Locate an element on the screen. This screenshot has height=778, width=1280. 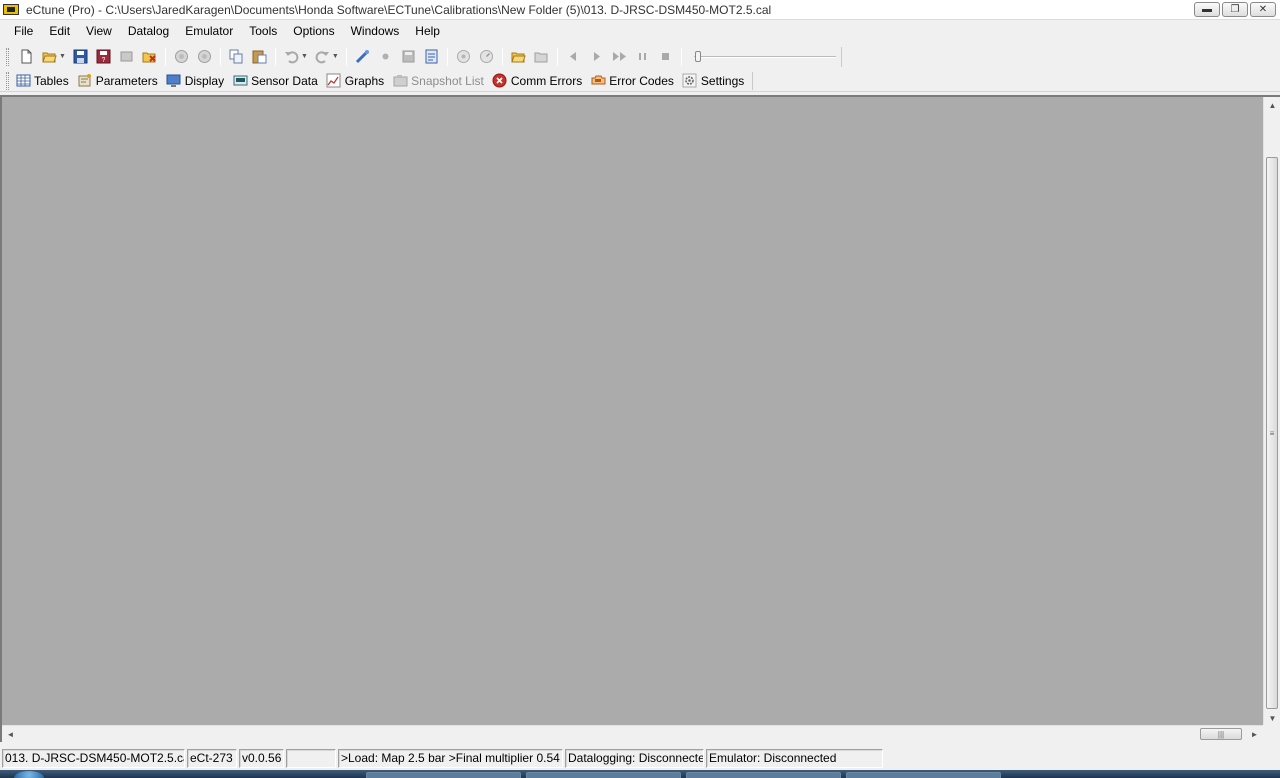
menu-windows: Windows is located at coordinates (375, 31).